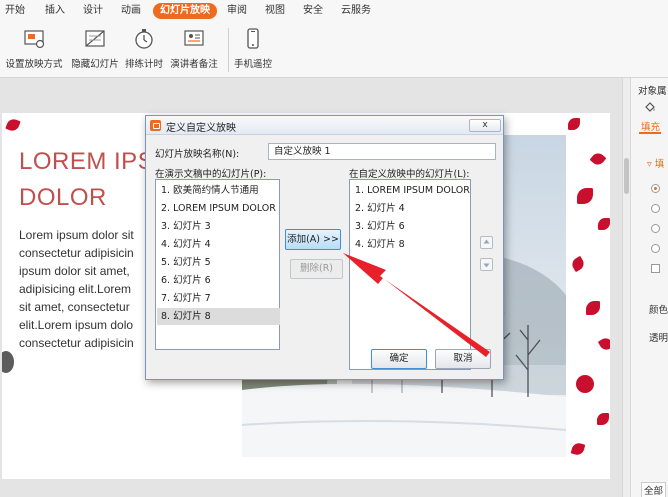 This screenshot has width=668, height=497. I want to click on arrow-up-icon, so click(486, 241).